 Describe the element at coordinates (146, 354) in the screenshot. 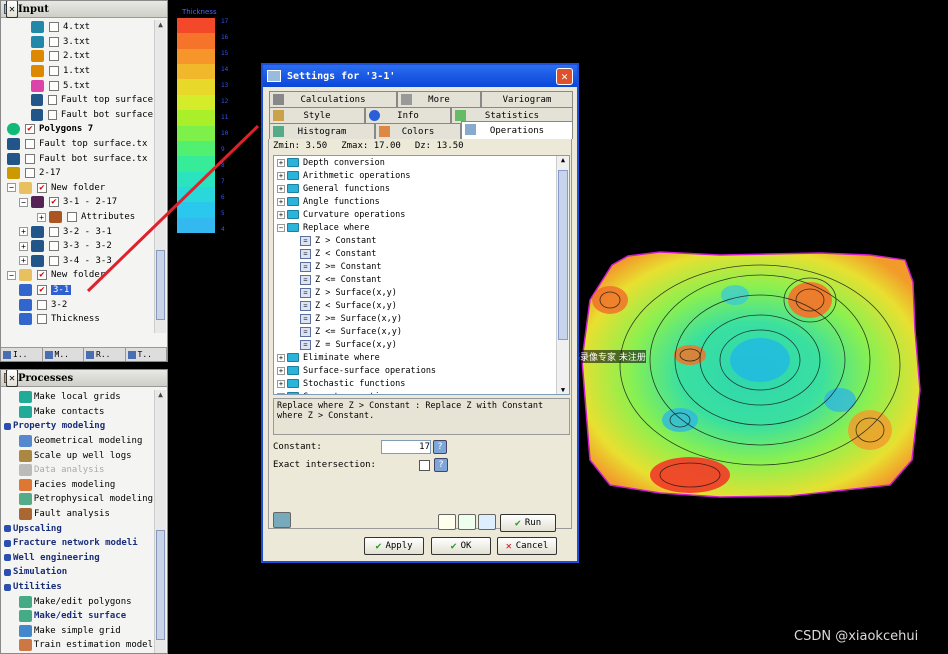

I see `pane-tab: T..` at that location.